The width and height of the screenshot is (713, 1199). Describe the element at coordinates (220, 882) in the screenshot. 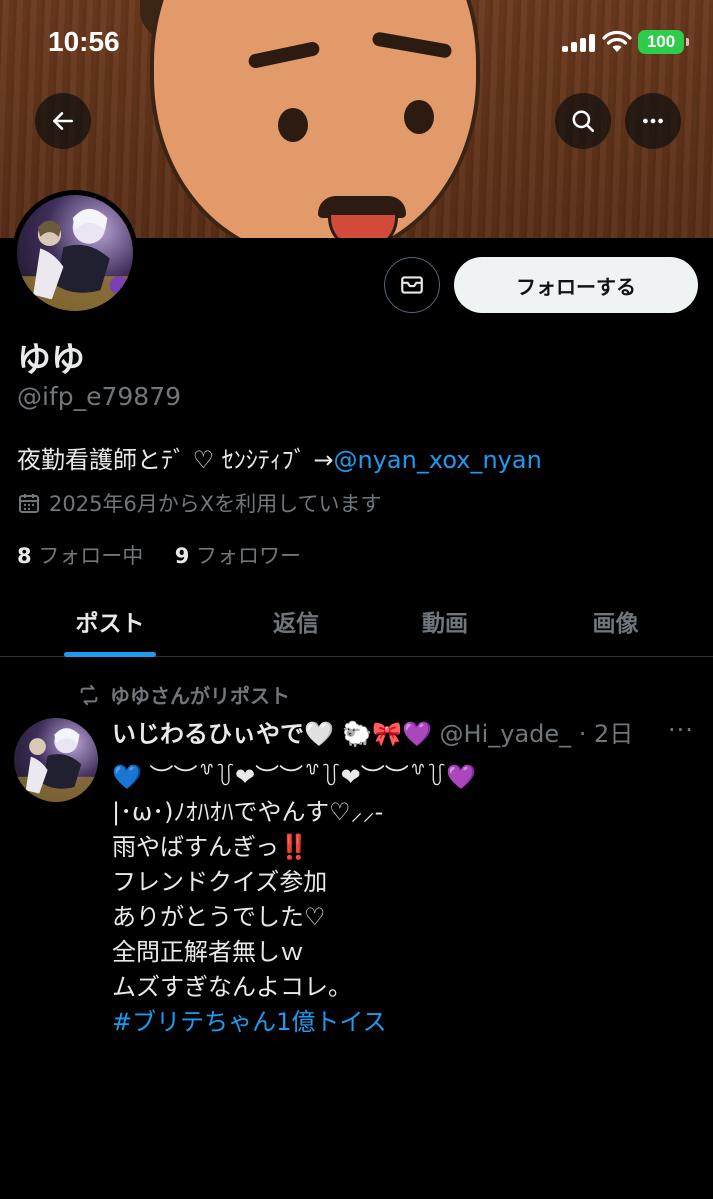

I see `post-line: フレンドクイズ参加` at that location.